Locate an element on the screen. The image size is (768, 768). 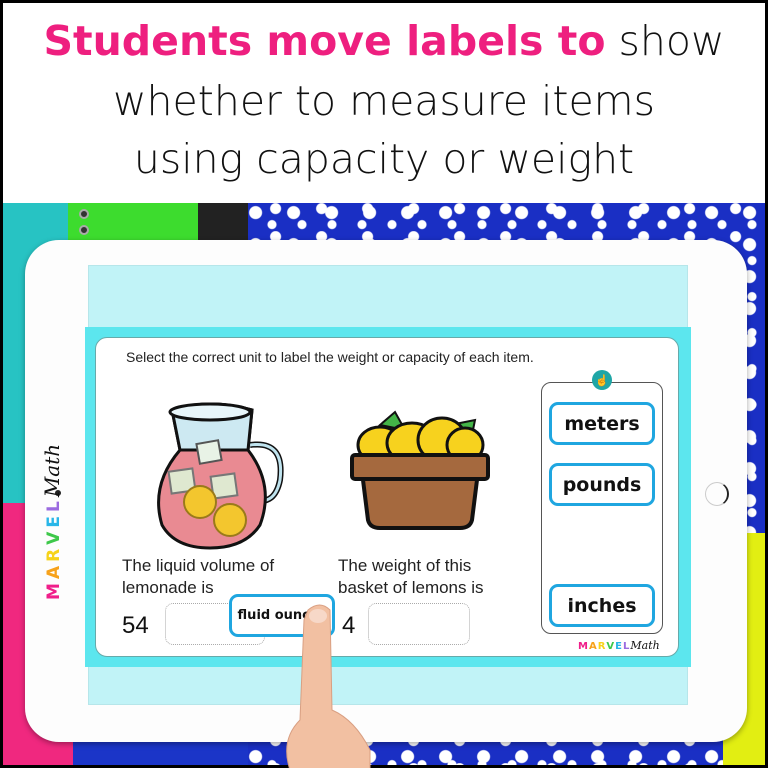
label-chip-pounds: pounds is located at coordinates (602, 484).